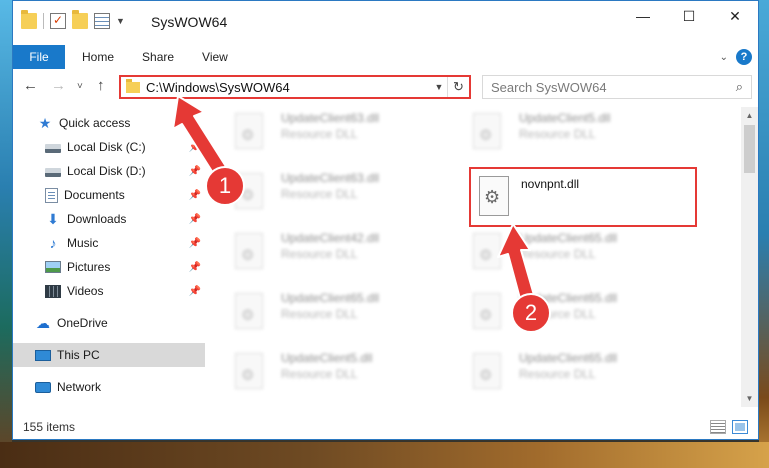  Describe the element at coordinates (617, 87) in the screenshot. I see `search-box: Search SysWOW64 ⌕` at that location.